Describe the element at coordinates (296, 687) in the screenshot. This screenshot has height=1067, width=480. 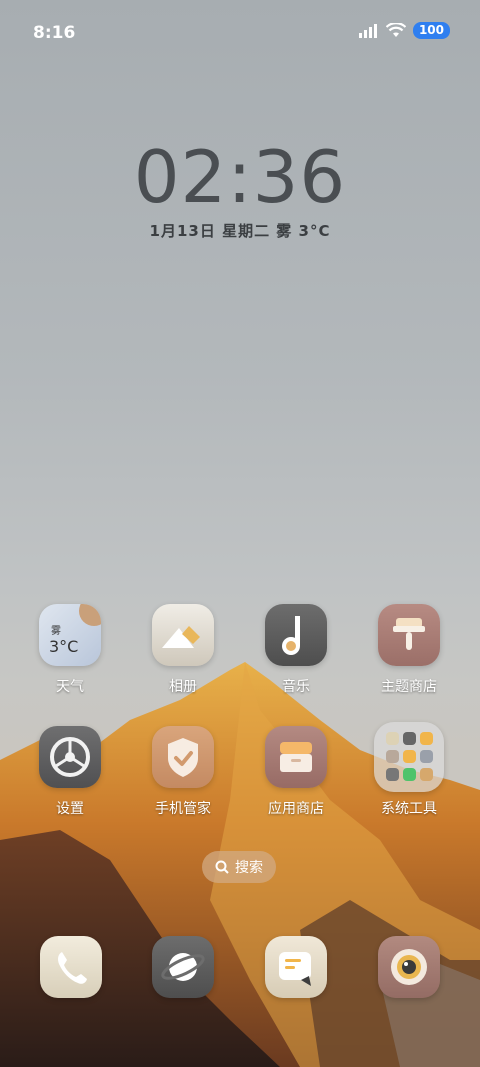
I see `app-label: 音乐` at that location.